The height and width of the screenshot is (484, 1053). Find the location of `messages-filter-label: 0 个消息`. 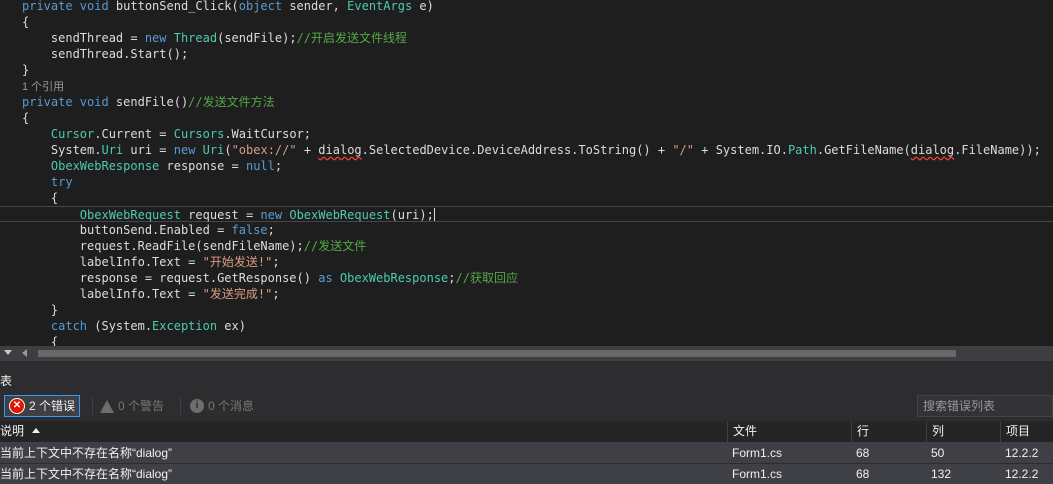

messages-filter-label: 0 个消息 is located at coordinates (231, 406).